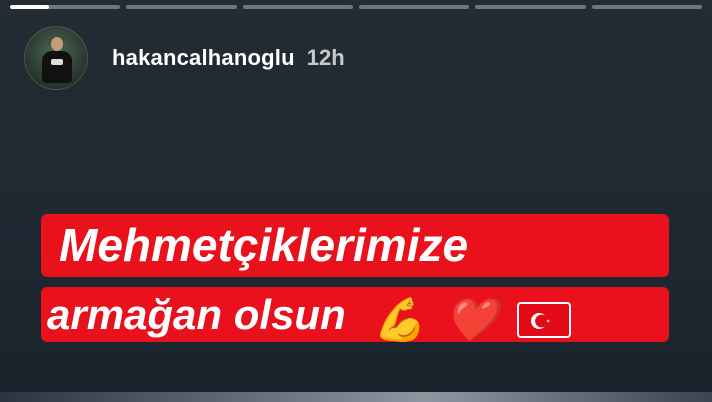  Describe the element at coordinates (325, 57) in the screenshot. I see `post-time: 12h` at that location.